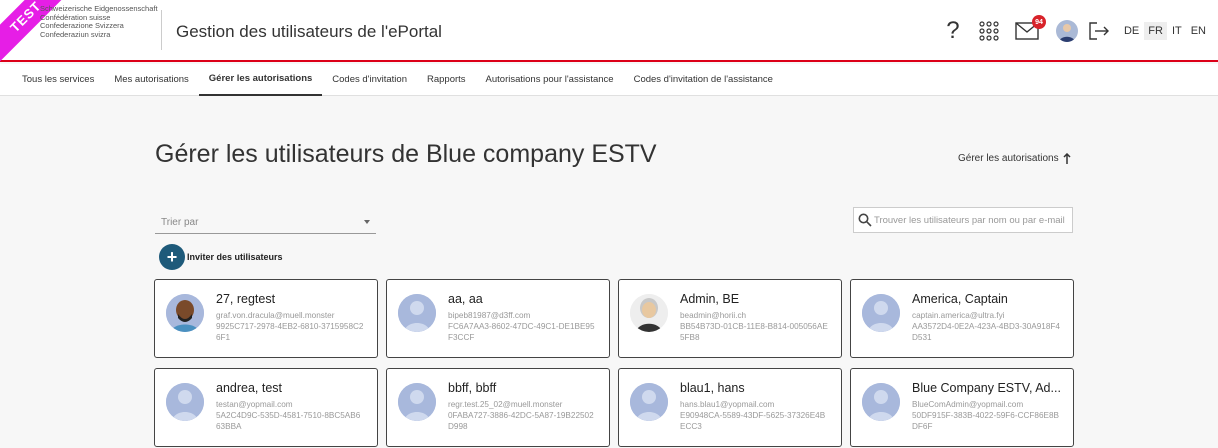  I want to click on mail-icon: 94, so click(1030, 27).